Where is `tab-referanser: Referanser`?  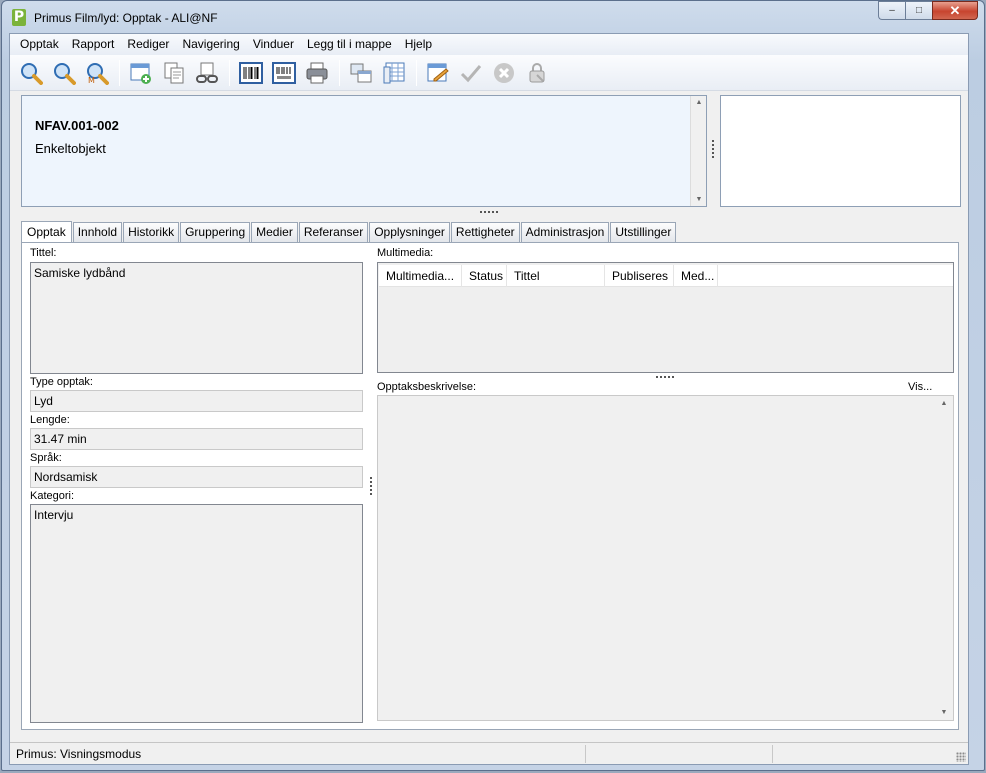 tab-referanser: Referanser is located at coordinates (333, 232).